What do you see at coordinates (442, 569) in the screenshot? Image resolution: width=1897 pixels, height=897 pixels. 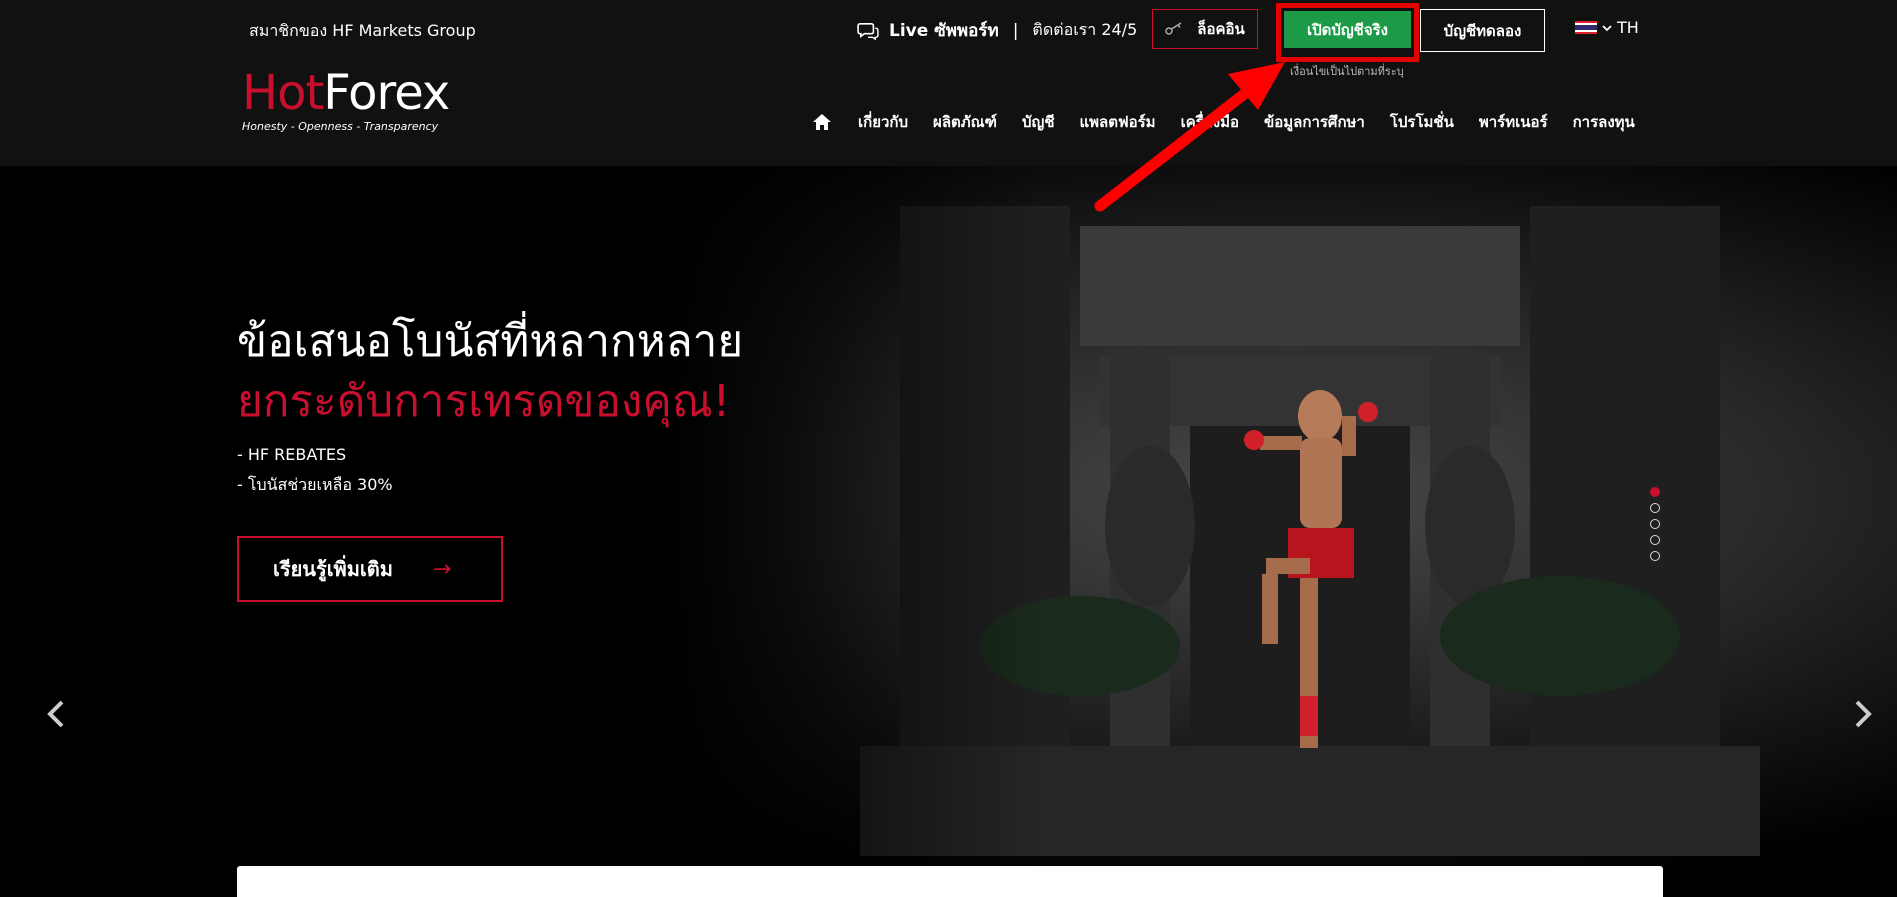 I see `arrow-right-icon: →` at bounding box center [442, 569].